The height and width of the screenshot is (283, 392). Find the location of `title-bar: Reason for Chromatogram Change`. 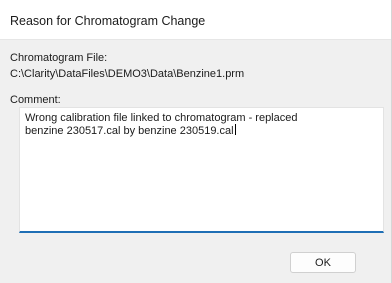

title-bar: Reason for Chromatogram Change is located at coordinates (195, 20).